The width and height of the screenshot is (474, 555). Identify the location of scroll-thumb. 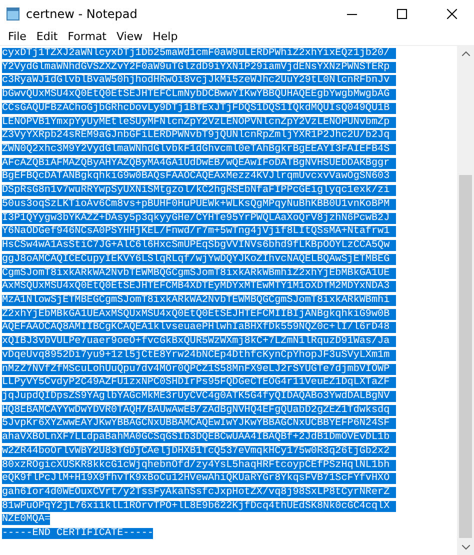
(465, 356).